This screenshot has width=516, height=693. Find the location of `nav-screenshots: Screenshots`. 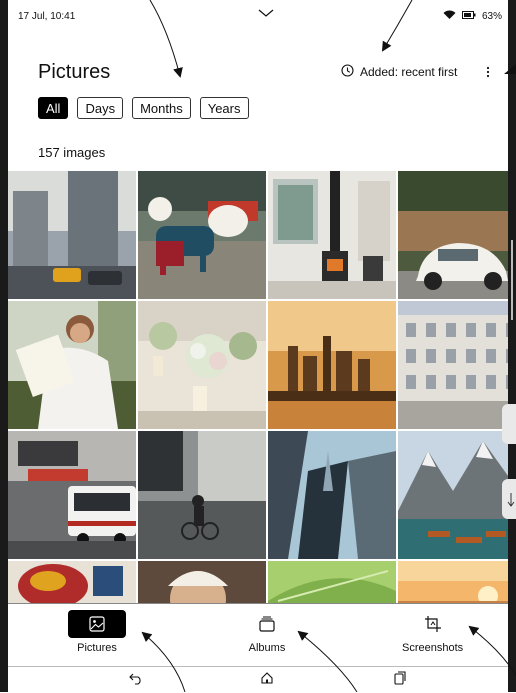

nav-screenshots: Screenshots is located at coordinates (432, 632).